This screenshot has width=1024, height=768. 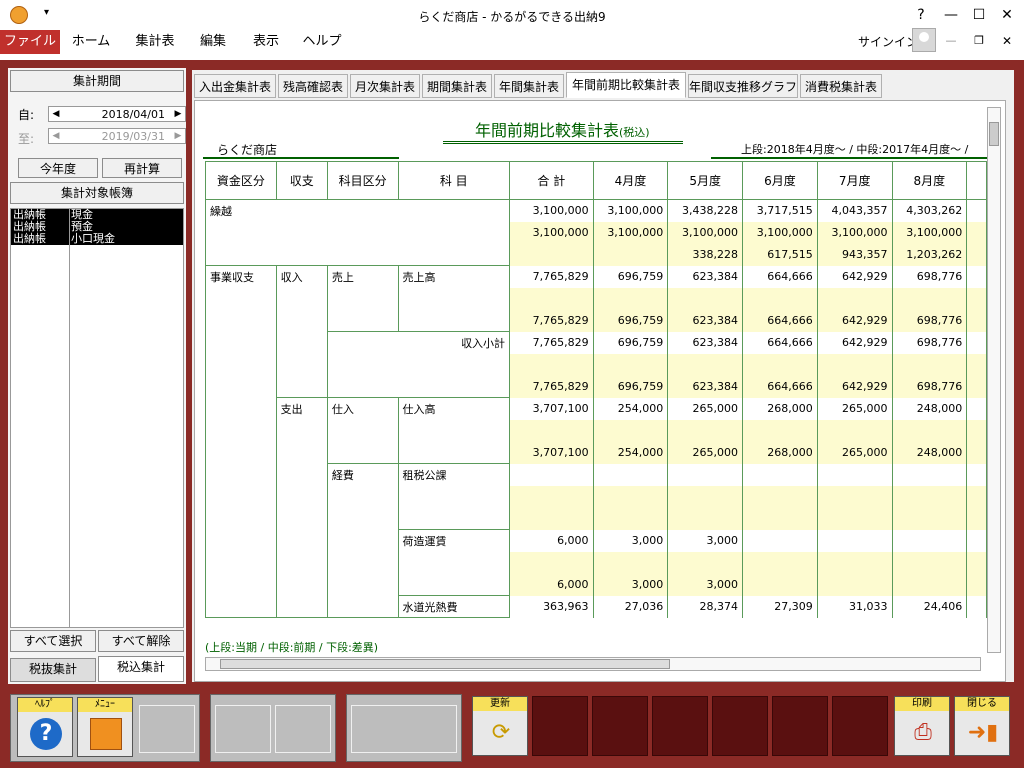 What do you see at coordinates (705, 254) in the screenshot?
I see `month-cell: 338,228` at bounding box center [705, 254].